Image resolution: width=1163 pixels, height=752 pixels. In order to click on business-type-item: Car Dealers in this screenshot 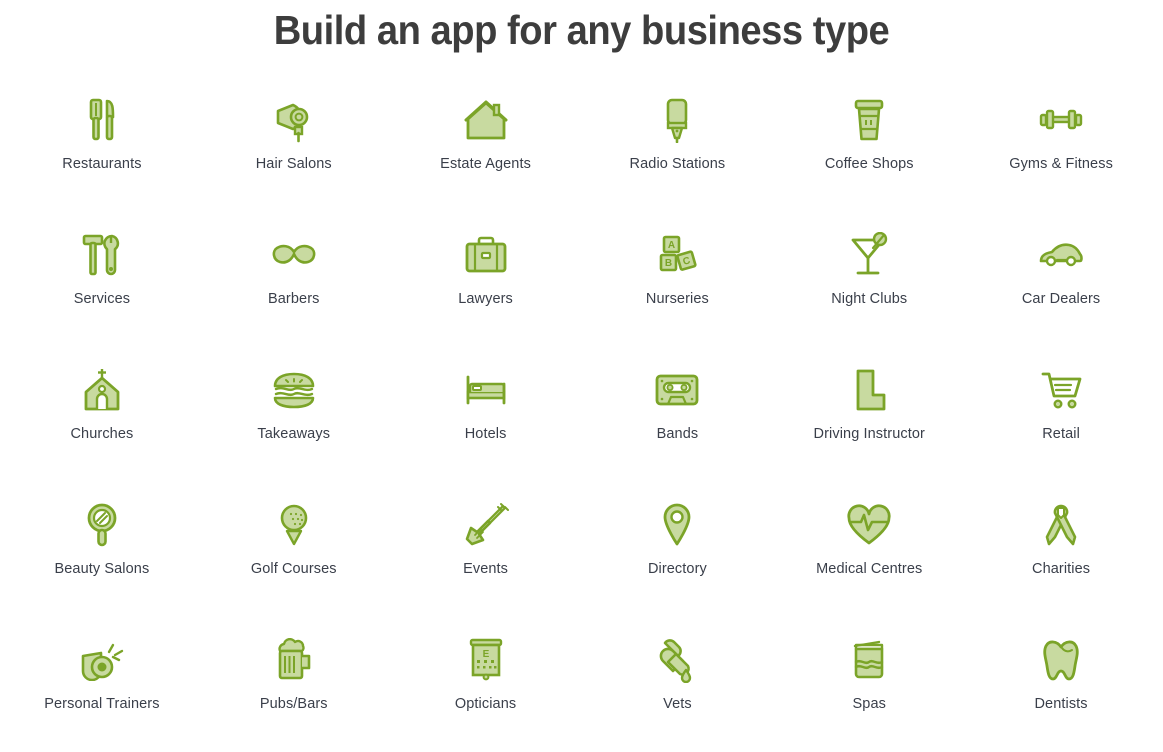, I will do `click(1061, 292)`.